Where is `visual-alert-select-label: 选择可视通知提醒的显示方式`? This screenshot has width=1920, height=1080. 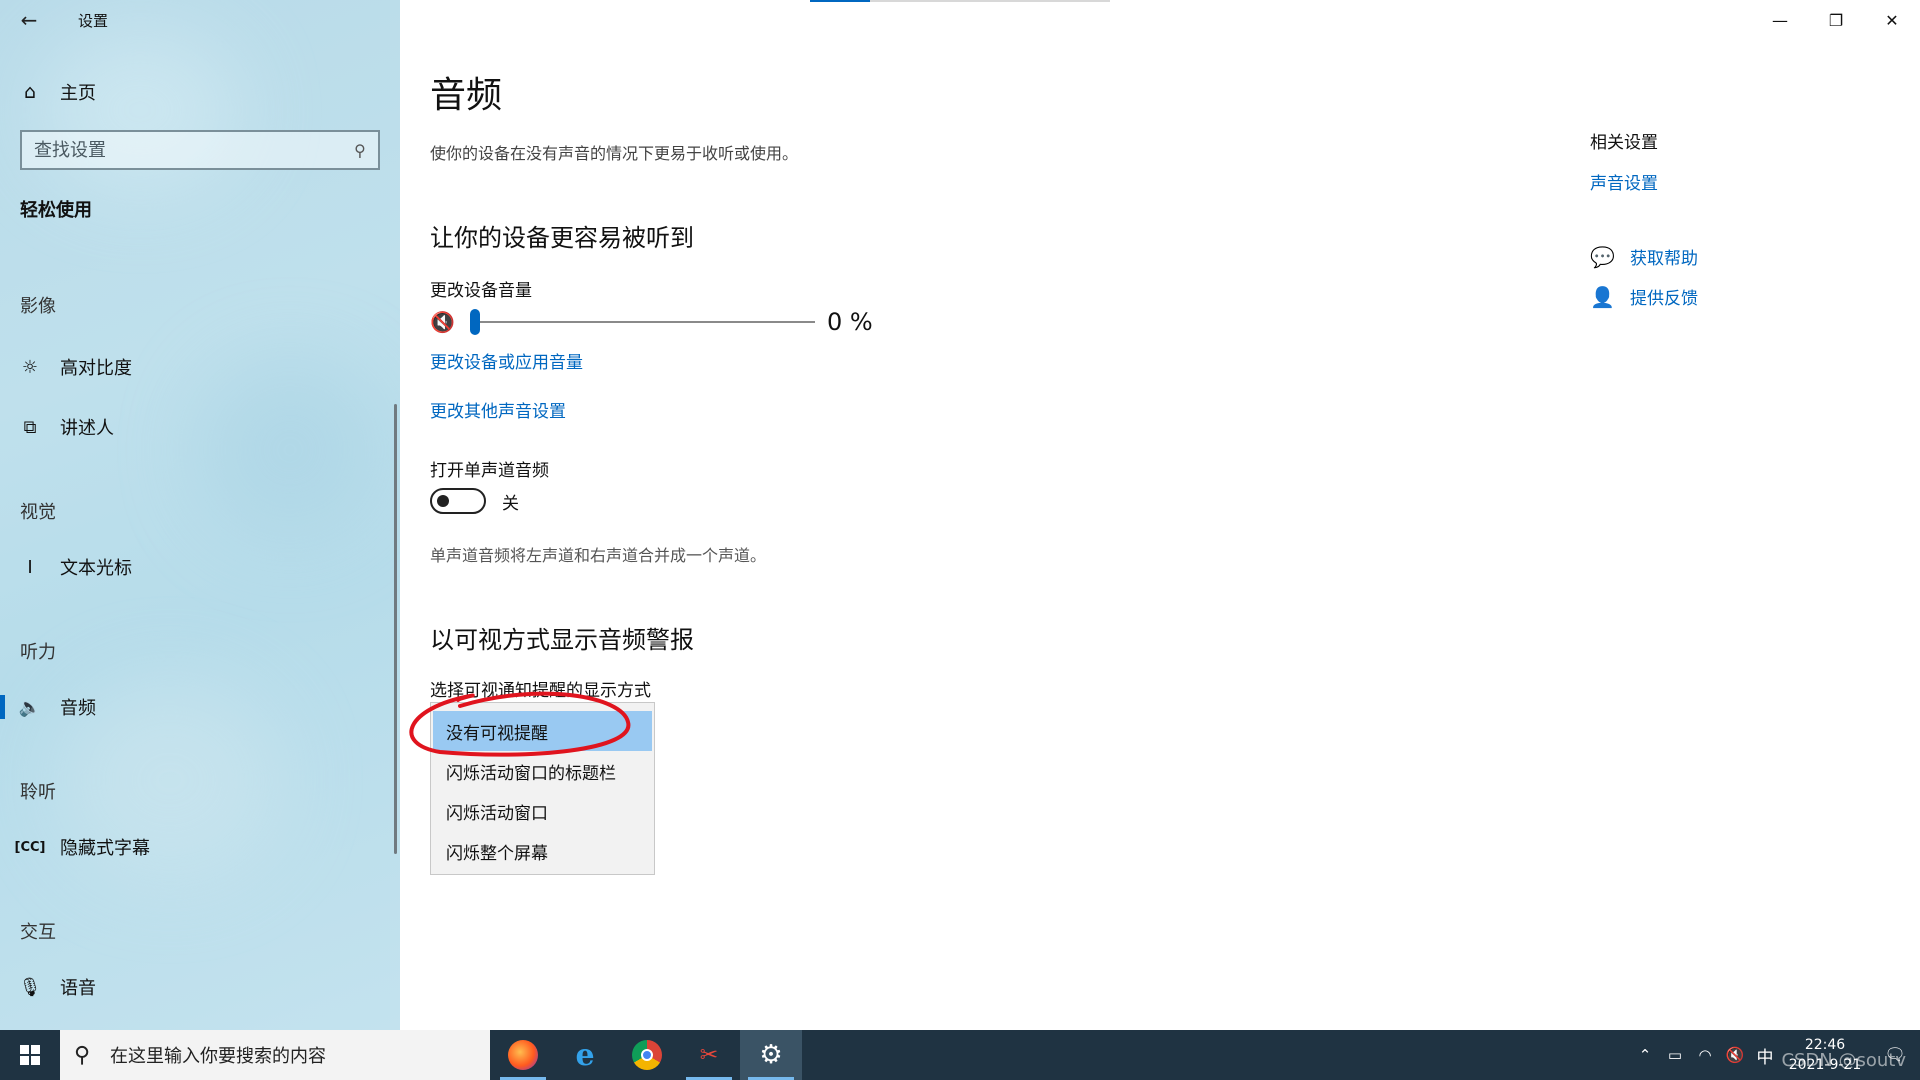
visual-alert-select-label: 选择可视通知提醒的显示方式 is located at coordinates (540, 691).